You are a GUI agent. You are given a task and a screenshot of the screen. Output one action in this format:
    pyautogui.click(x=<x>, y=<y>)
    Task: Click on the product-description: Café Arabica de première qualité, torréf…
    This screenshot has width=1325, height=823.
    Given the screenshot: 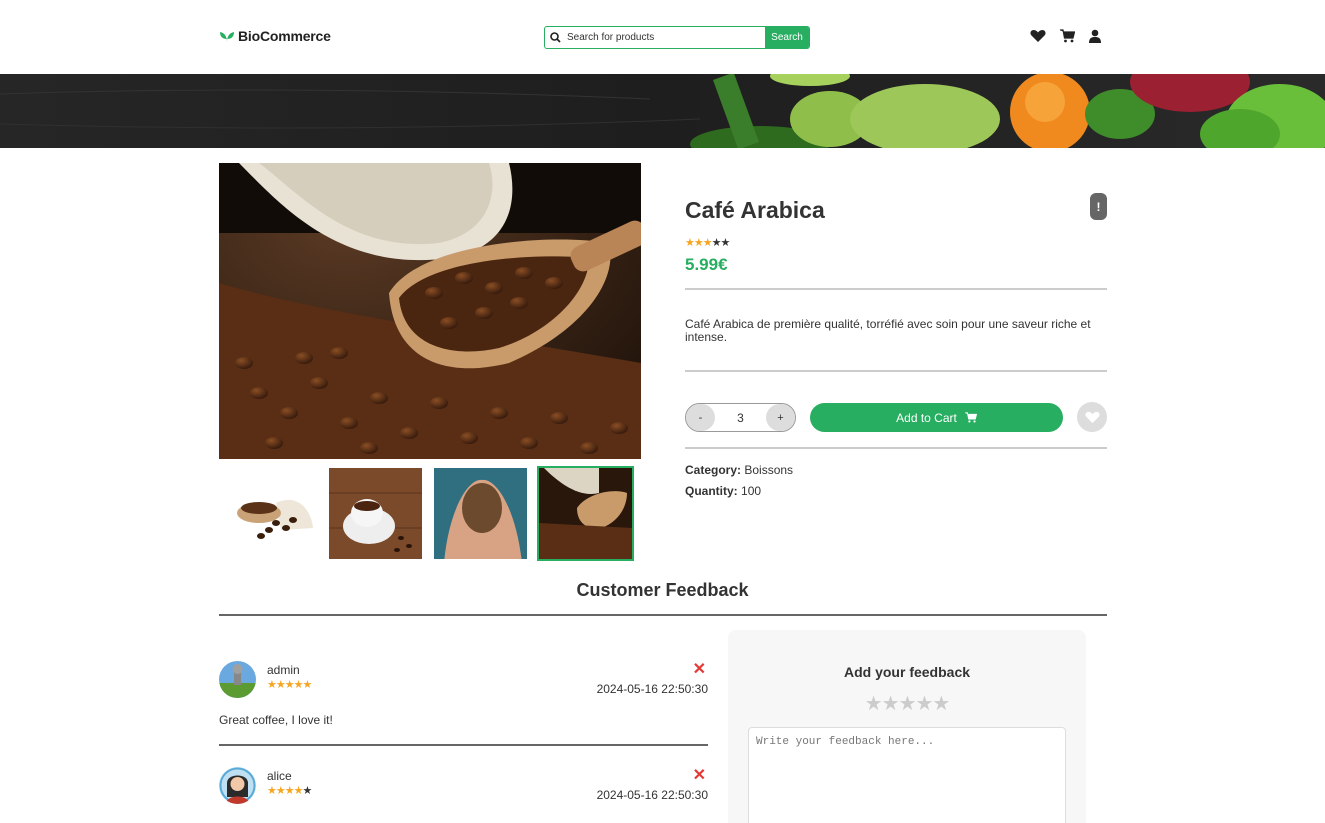 What is the action you would take?
    pyautogui.click(x=888, y=330)
    